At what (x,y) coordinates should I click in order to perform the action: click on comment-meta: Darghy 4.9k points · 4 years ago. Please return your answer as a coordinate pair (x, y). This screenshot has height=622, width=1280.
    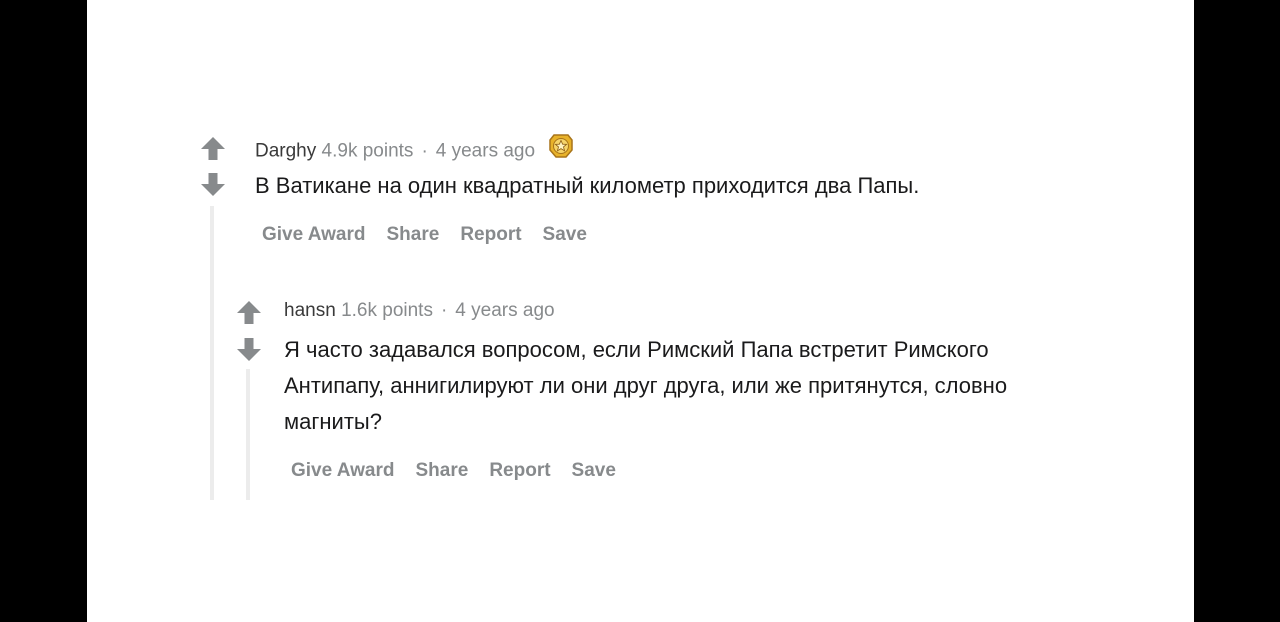
    Looking at the image, I should click on (414, 148).